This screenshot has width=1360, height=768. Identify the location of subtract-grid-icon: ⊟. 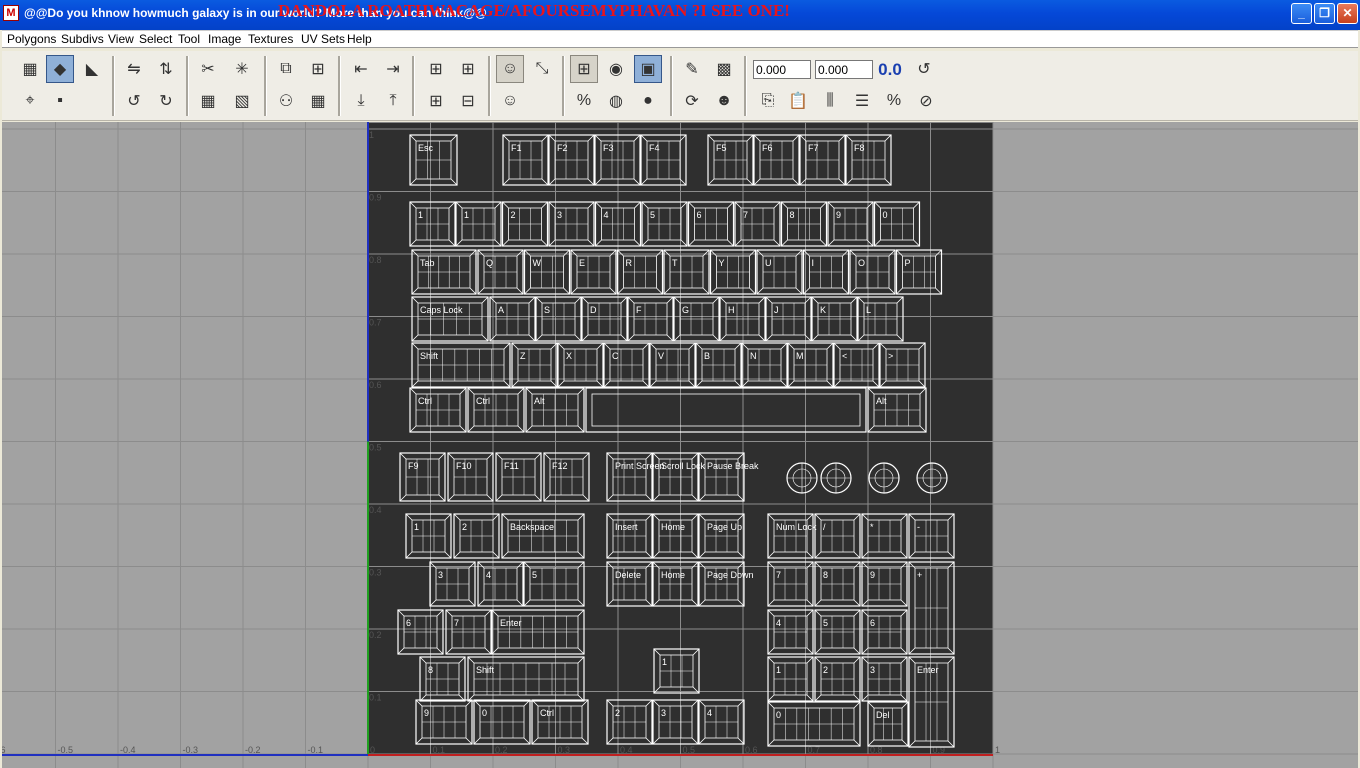
(468, 101).